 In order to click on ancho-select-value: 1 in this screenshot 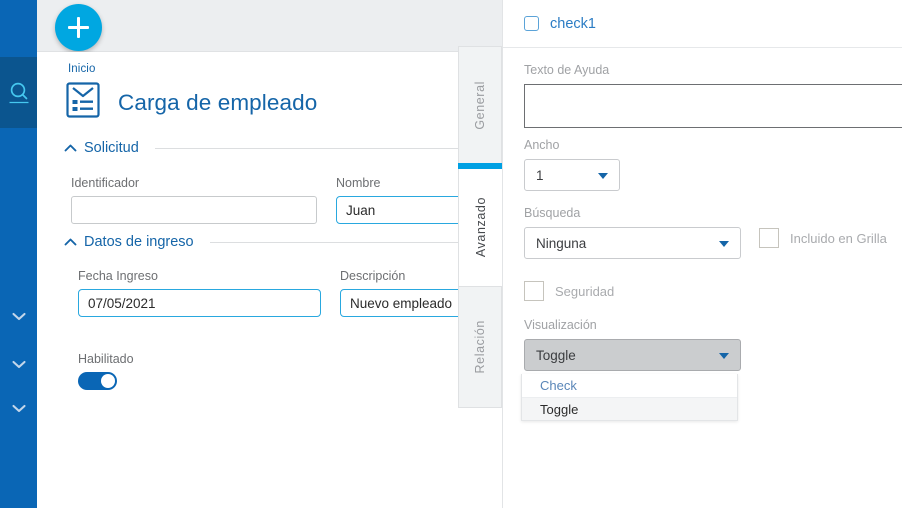, I will do `click(540, 175)`.